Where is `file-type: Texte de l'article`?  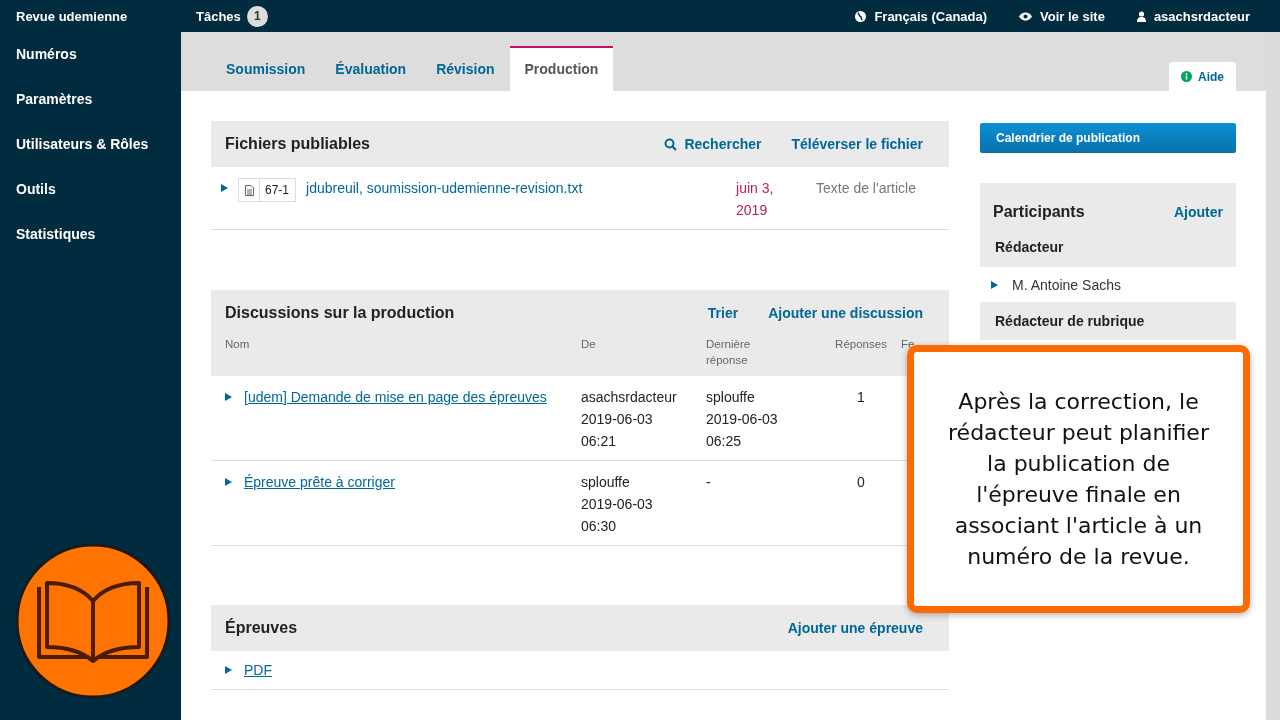 file-type: Texte de l'article is located at coordinates (866, 188).